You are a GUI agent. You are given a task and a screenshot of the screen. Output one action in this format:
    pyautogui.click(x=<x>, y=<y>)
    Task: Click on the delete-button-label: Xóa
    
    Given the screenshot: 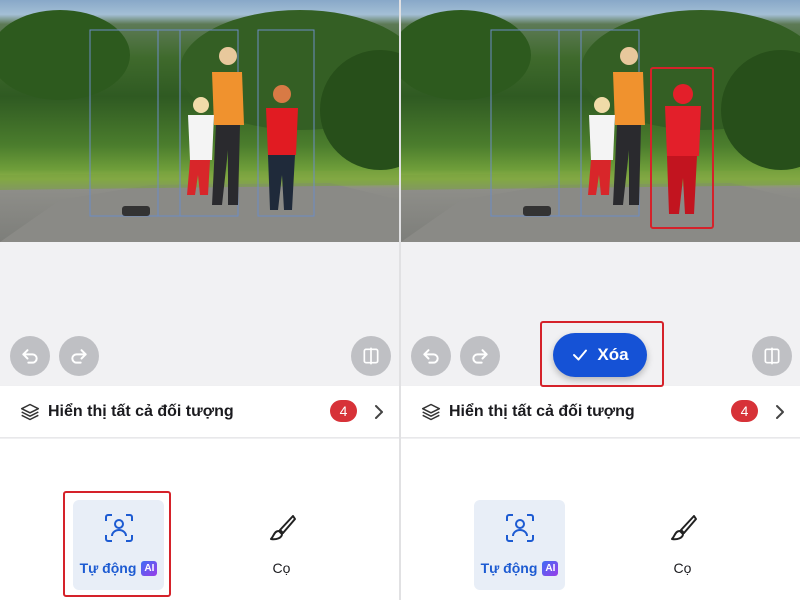 What is the action you would take?
    pyautogui.click(x=613, y=354)
    